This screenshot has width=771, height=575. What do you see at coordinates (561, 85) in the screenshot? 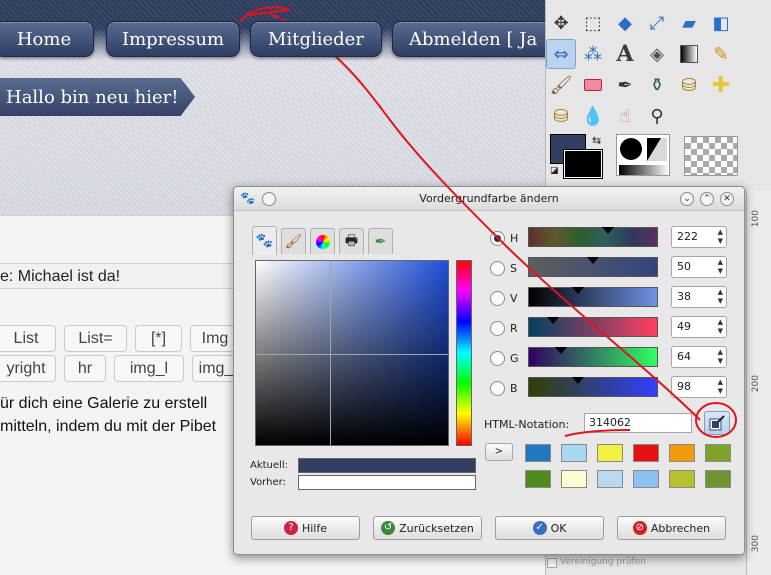
I see `paintbrush-tool-icon: 🖌` at bounding box center [561, 85].